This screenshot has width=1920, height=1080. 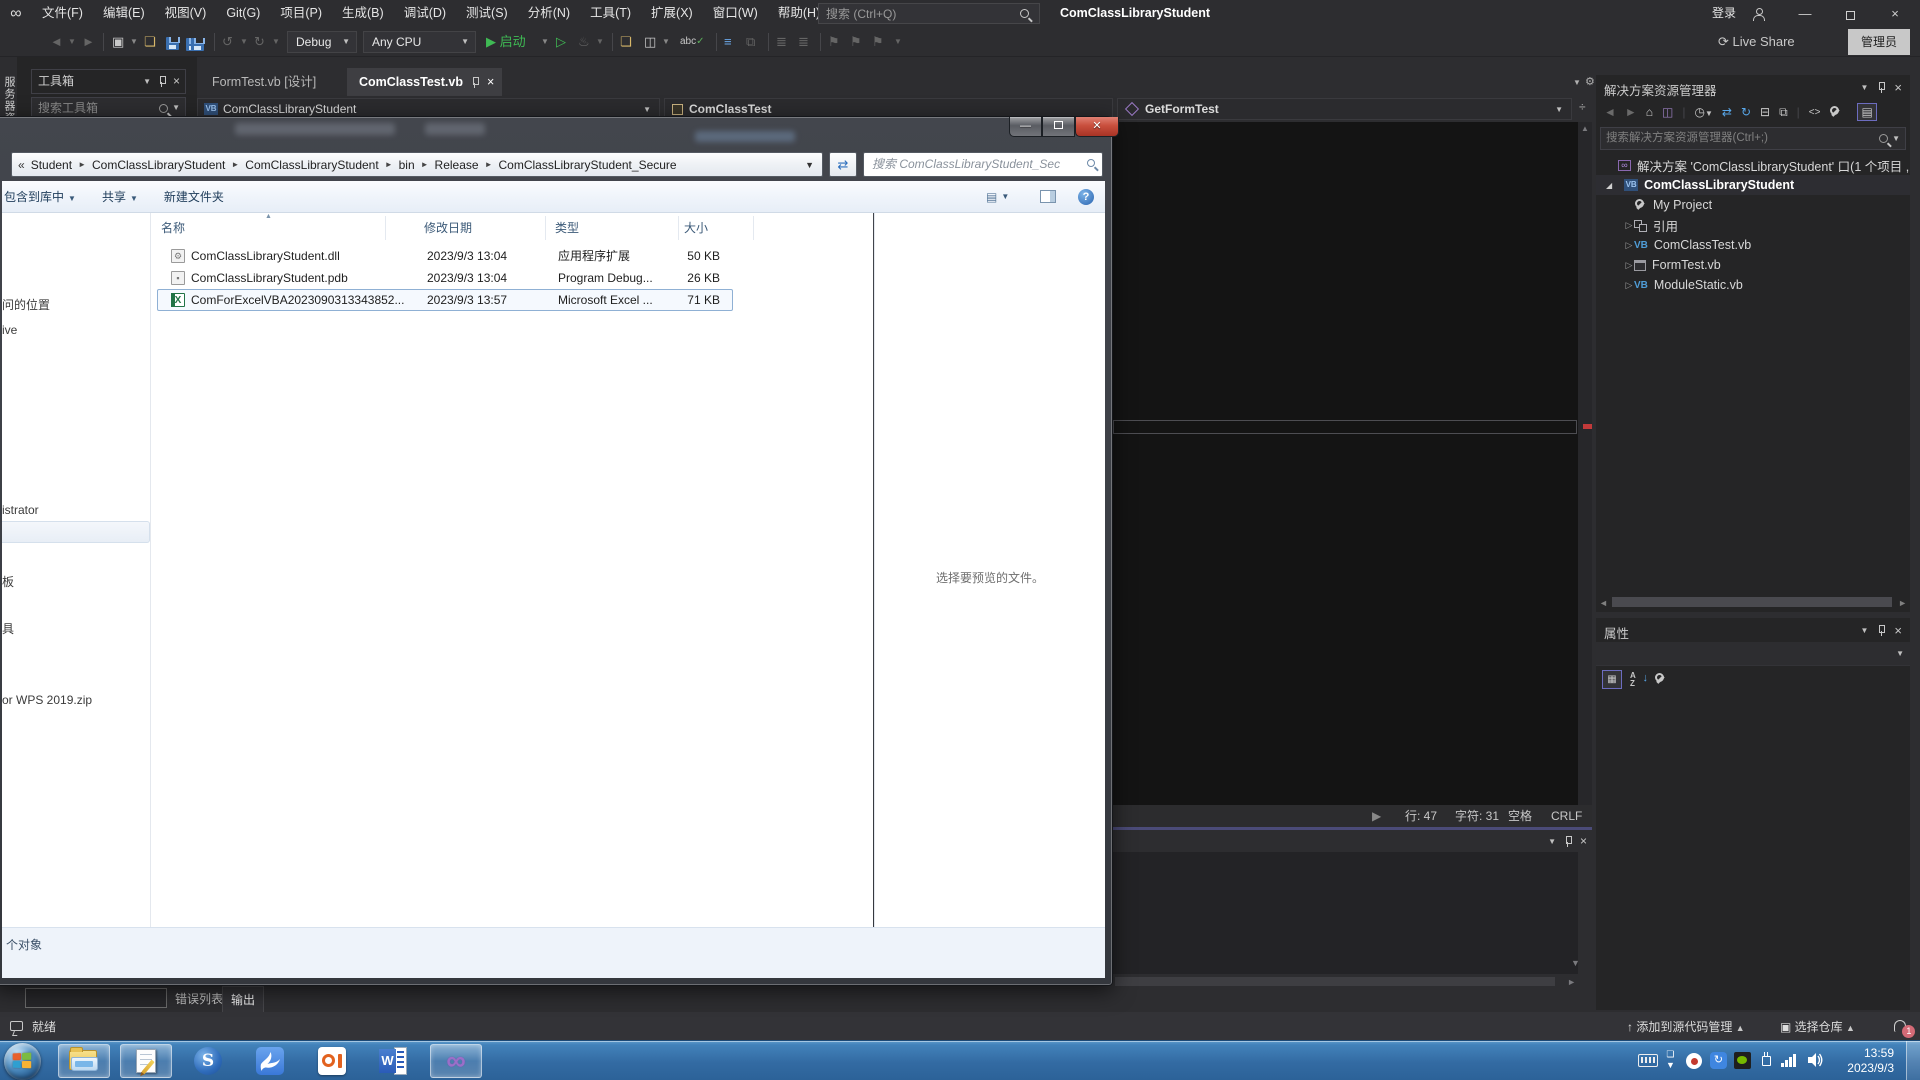 What do you see at coordinates (16, 1026) in the screenshot?
I see `feedback-icon` at bounding box center [16, 1026].